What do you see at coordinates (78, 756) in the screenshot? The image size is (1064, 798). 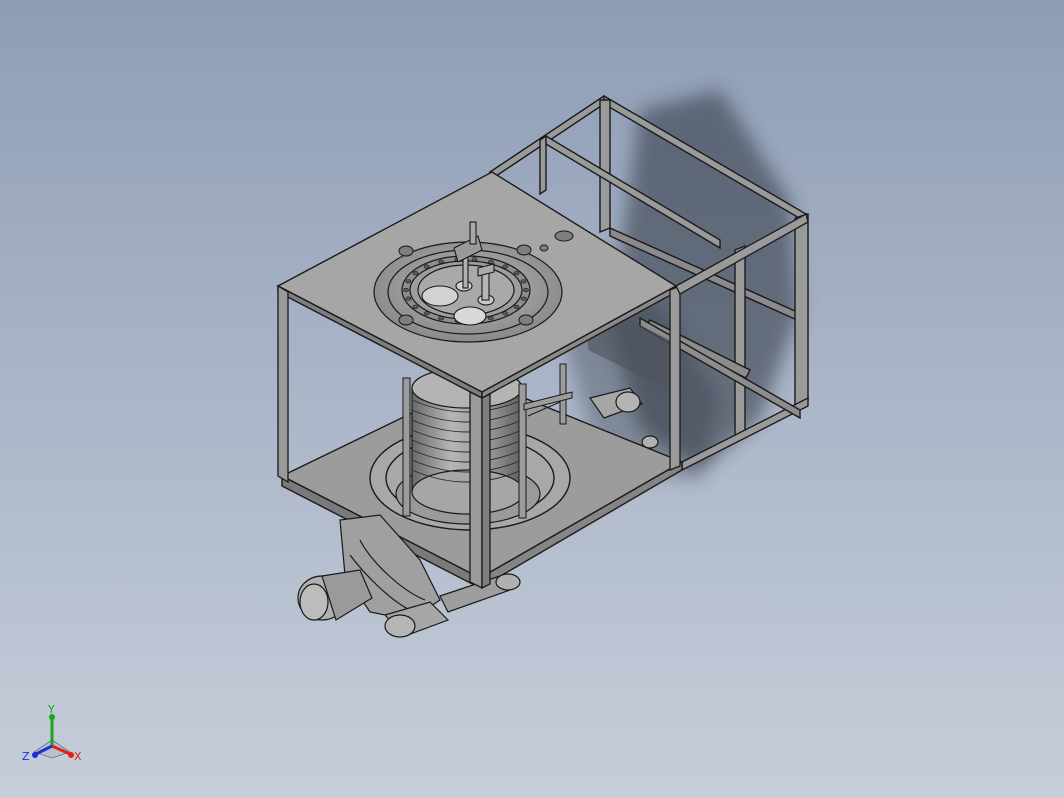 I see `x-axis-label: X` at bounding box center [78, 756].